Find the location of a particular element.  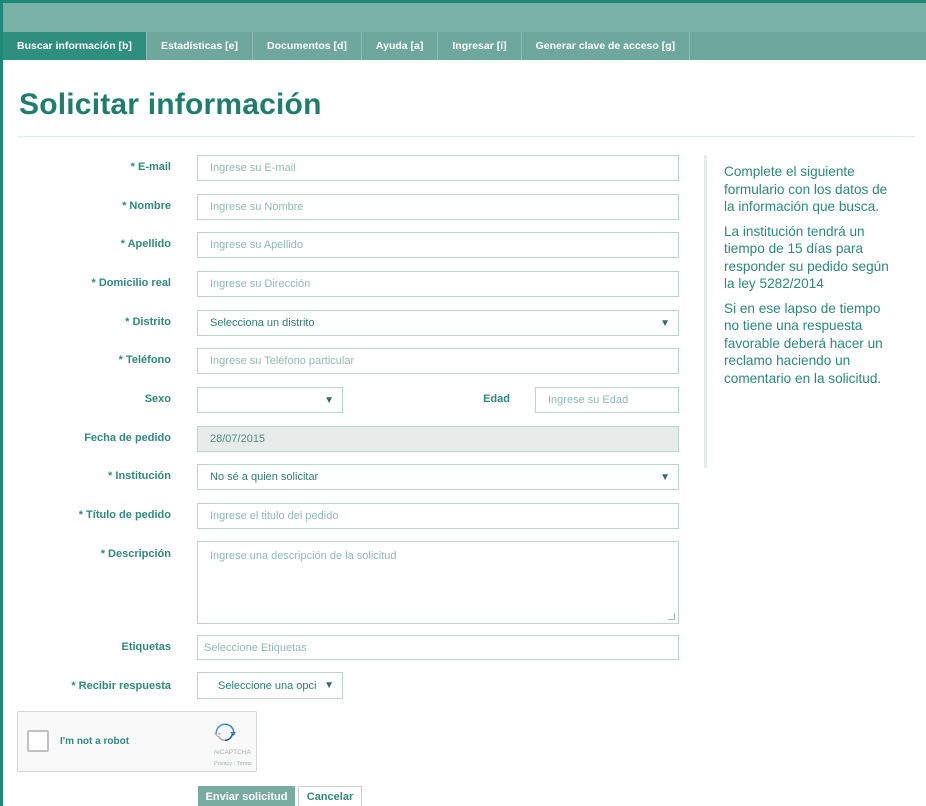

respuesta-label: * Recibir respuesta is located at coordinates (121, 686).